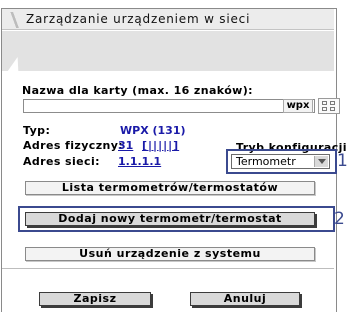 This screenshot has height=312, width=347. I want to click on chevron-down-icon, so click(321, 161).